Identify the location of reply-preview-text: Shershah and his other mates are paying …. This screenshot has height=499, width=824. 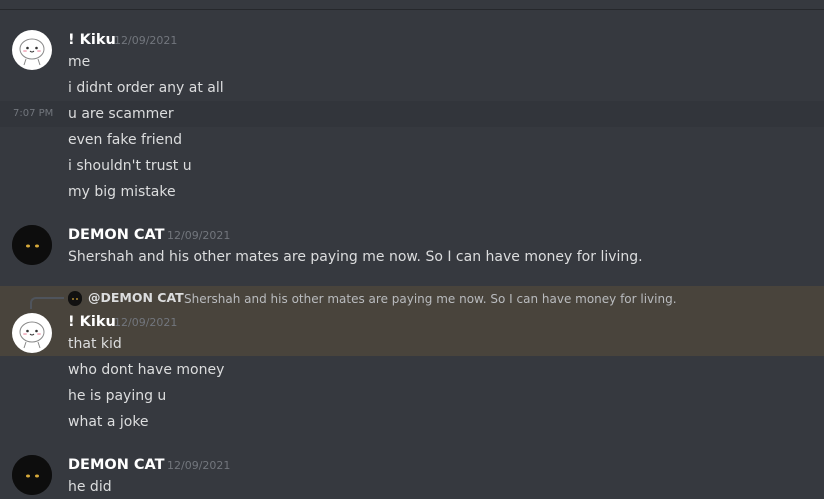
(430, 299).